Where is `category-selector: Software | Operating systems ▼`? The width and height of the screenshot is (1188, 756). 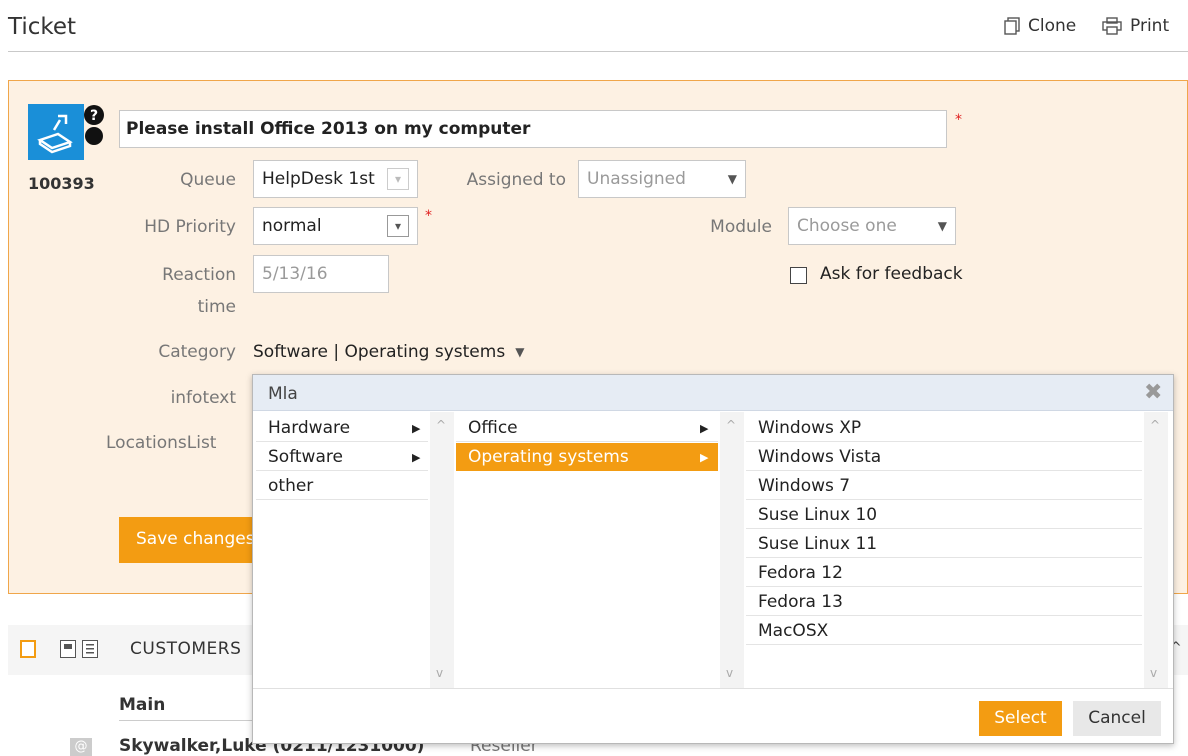 category-selector: Software | Operating systems ▼ is located at coordinates (388, 352).